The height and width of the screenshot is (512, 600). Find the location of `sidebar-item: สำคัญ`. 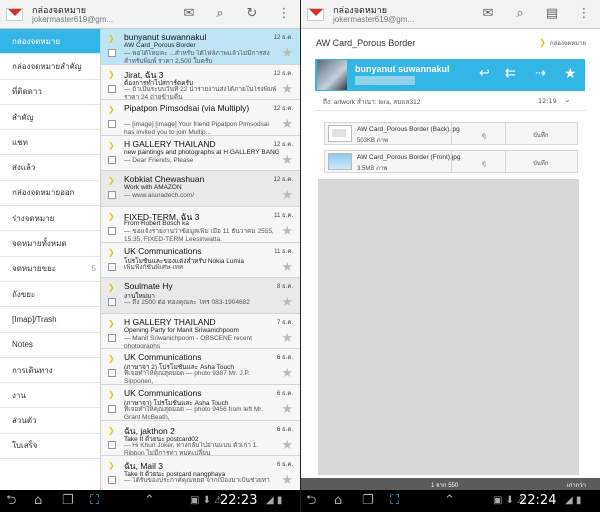

sidebar-item: สำคัญ is located at coordinates (50, 118).